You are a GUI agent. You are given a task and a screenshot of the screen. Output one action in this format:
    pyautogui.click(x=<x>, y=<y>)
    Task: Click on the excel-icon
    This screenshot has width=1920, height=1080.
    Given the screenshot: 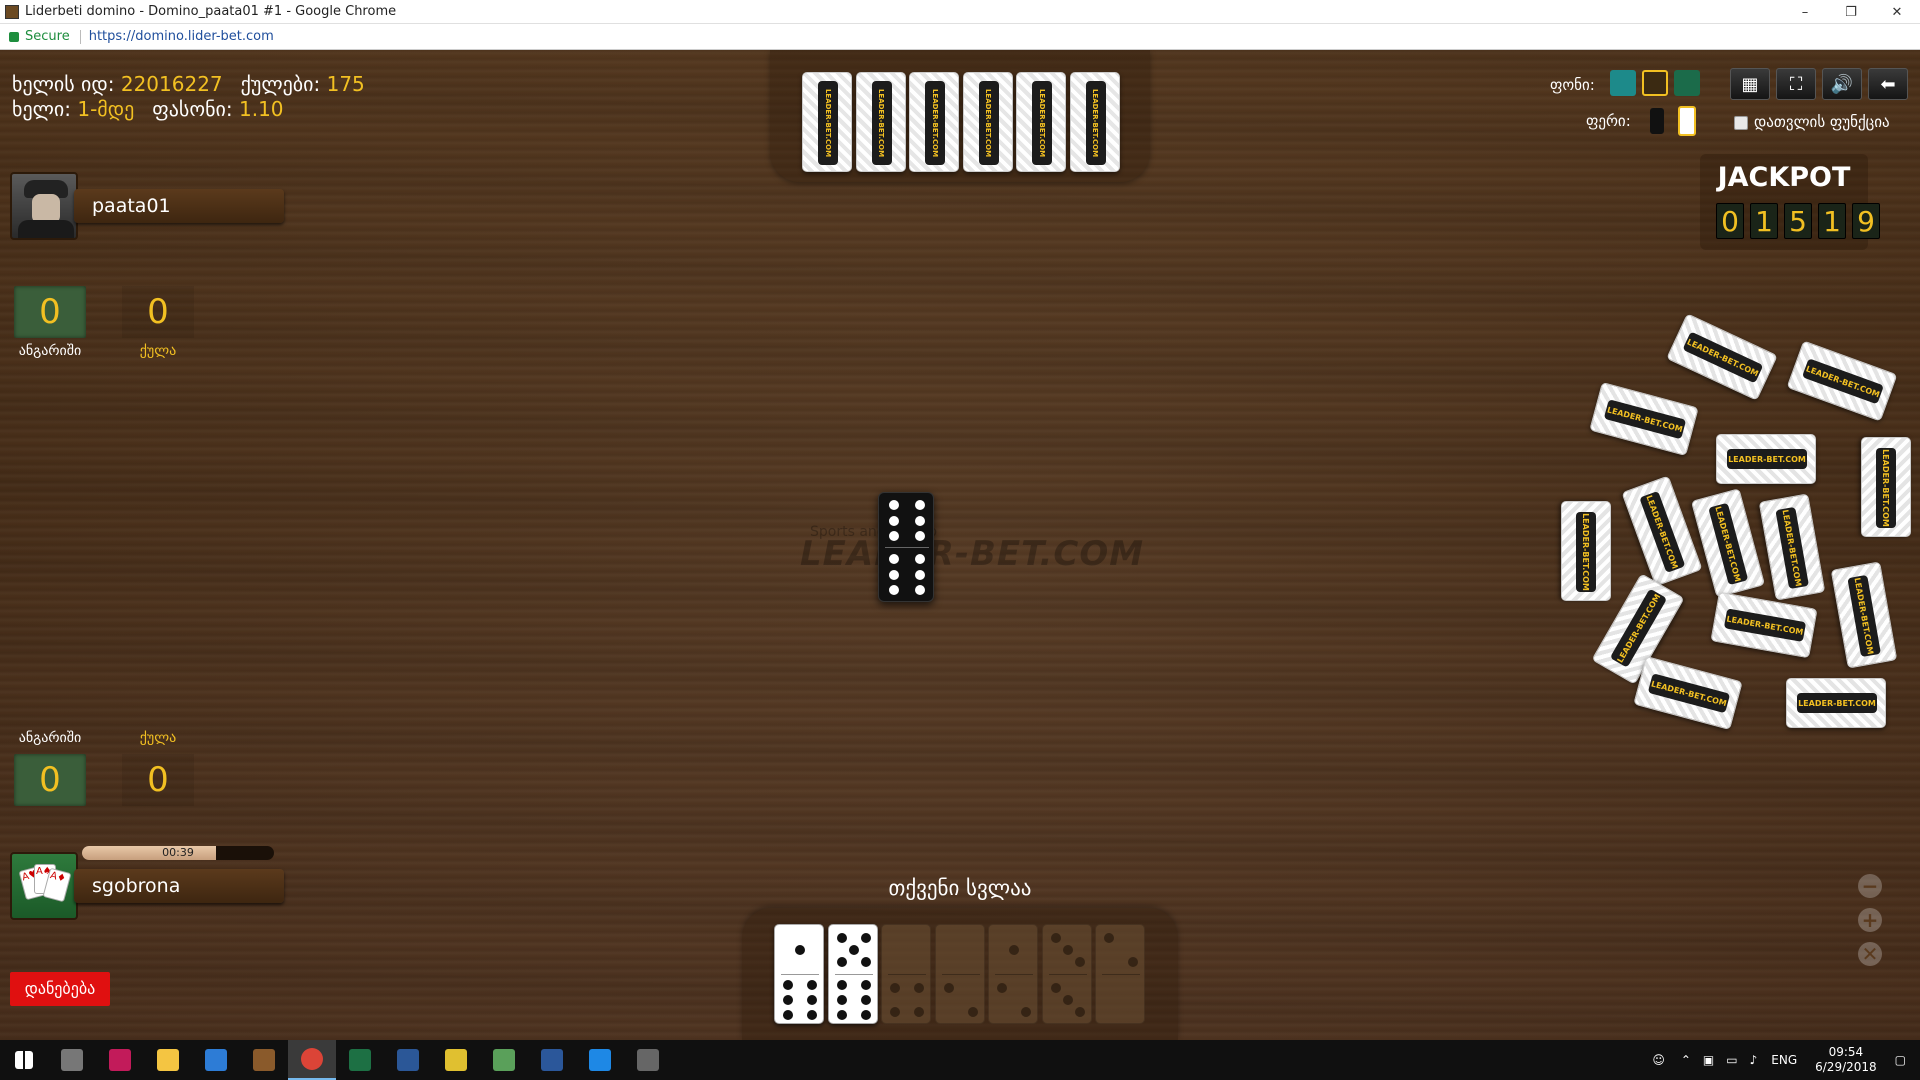 What is the action you would take?
    pyautogui.click(x=360, y=1060)
    